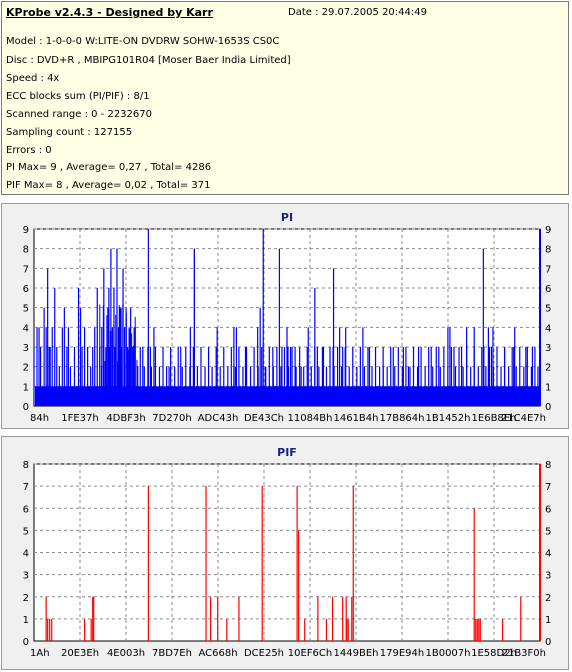 The height and width of the screenshot is (672, 572). I want to click on pi-xtick: DE43Ch, so click(264, 418).